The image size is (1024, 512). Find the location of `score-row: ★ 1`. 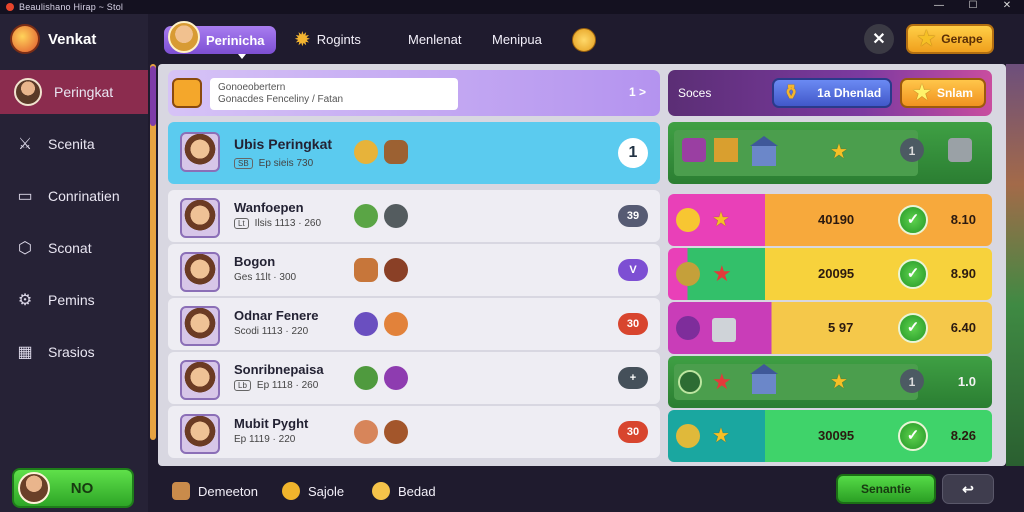

score-row: ★ 1 is located at coordinates (830, 153).